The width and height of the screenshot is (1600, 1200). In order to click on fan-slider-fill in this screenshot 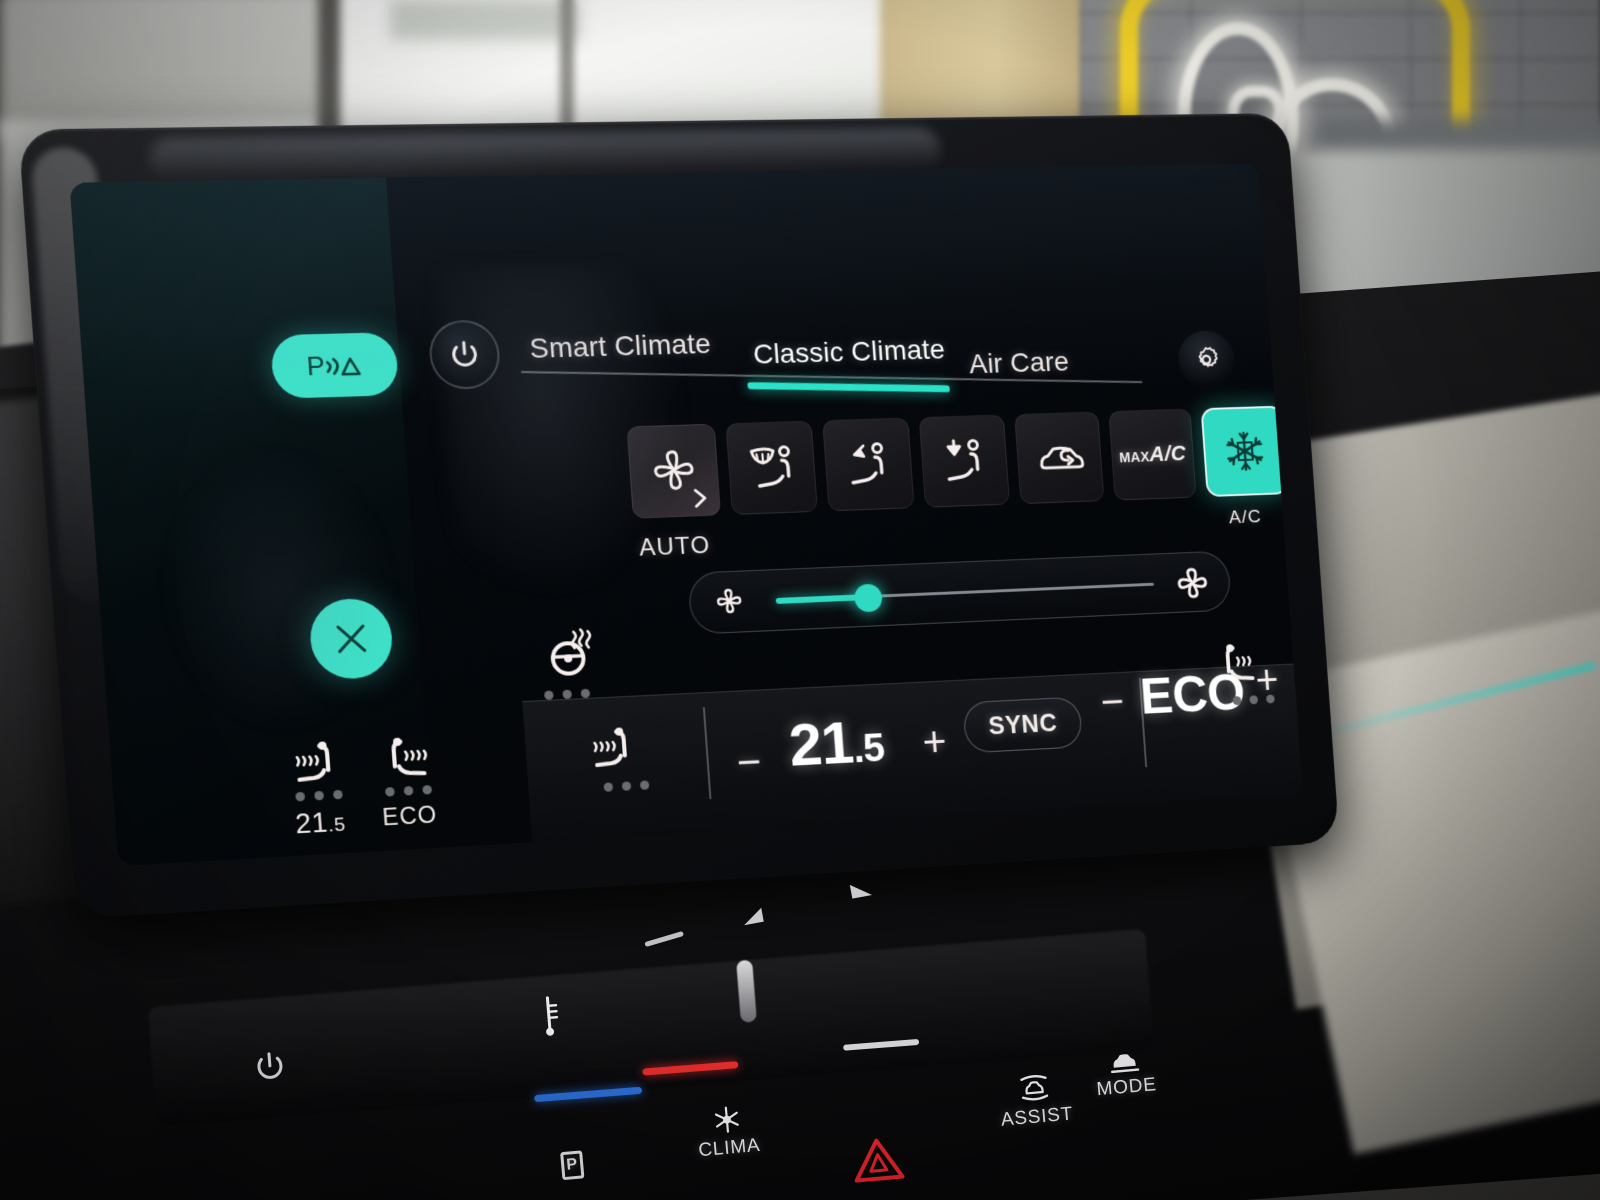, I will do `click(820, 599)`.